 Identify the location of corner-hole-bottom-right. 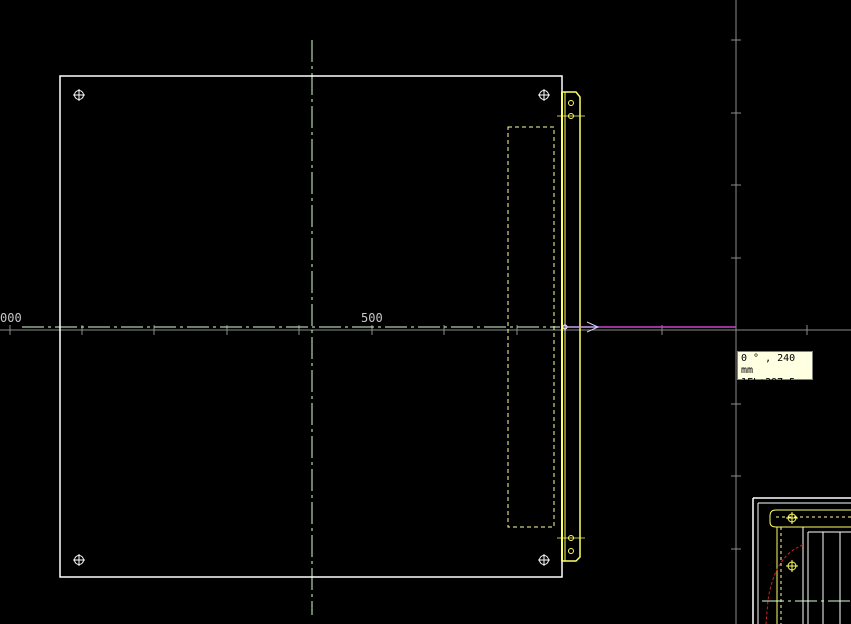
(544, 560).